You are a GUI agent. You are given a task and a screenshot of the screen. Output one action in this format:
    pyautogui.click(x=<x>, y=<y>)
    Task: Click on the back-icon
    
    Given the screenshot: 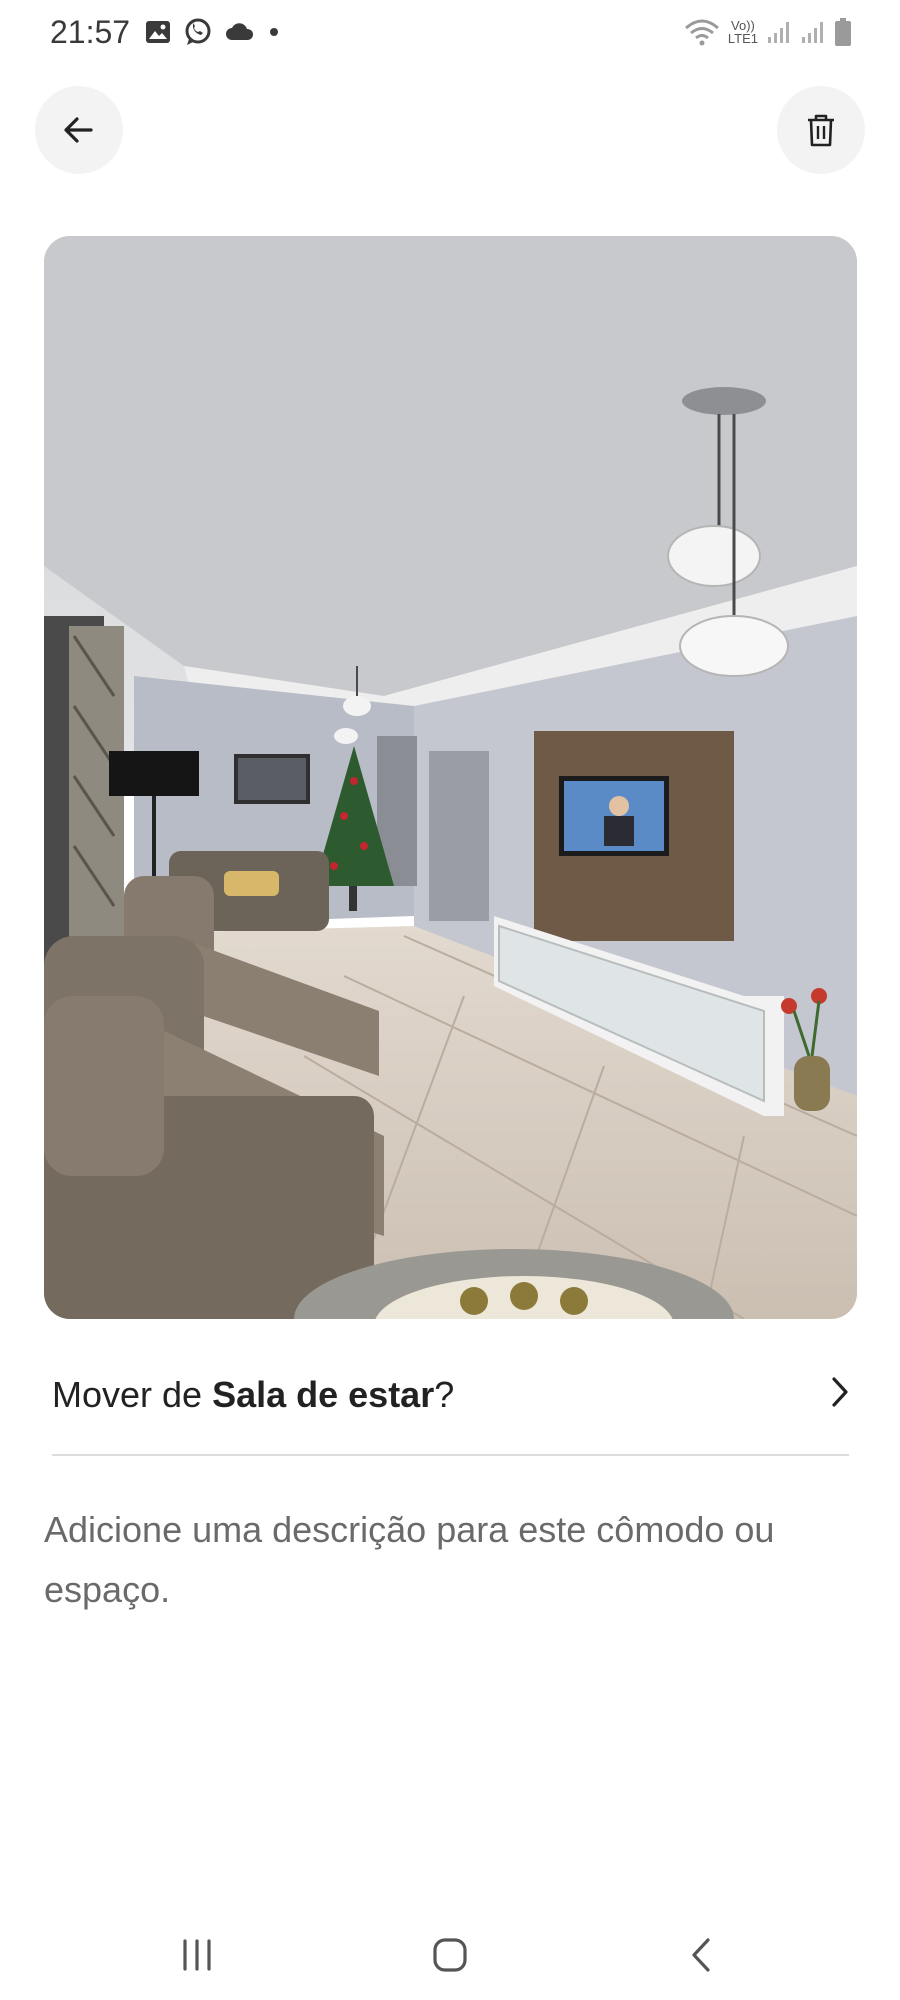 What is the action you would take?
    pyautogui.click(x=701, y=1955)
    